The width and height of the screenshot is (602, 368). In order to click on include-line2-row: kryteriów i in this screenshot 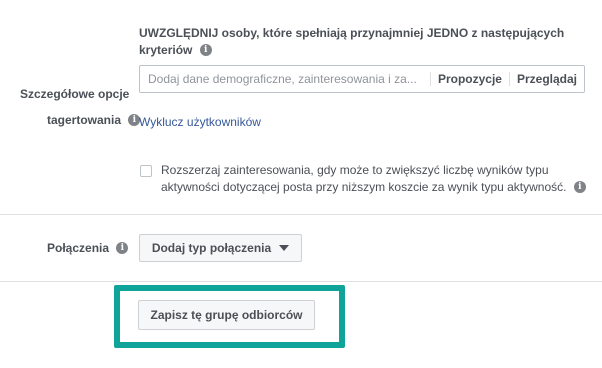, I will do `click(364, 50)`.